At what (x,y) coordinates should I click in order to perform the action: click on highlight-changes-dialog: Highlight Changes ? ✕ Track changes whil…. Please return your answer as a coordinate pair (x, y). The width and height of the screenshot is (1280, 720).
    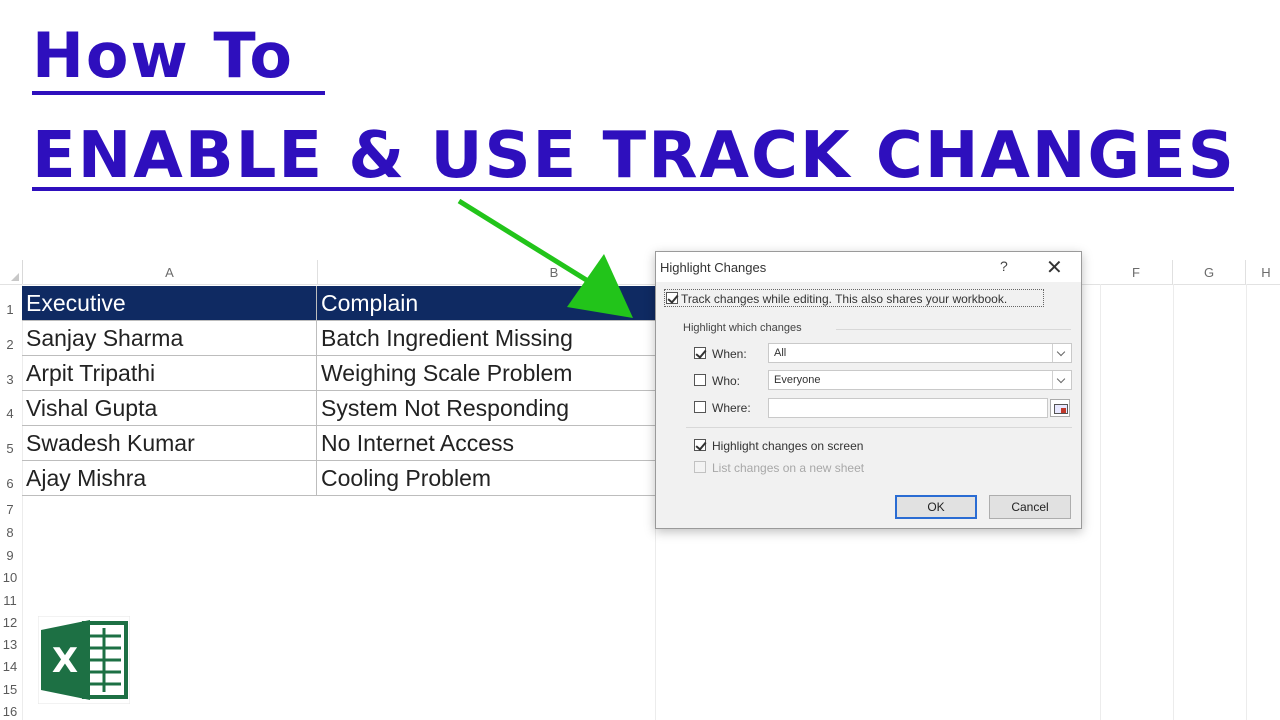
    Looking at the image, I should click on (868, 390).